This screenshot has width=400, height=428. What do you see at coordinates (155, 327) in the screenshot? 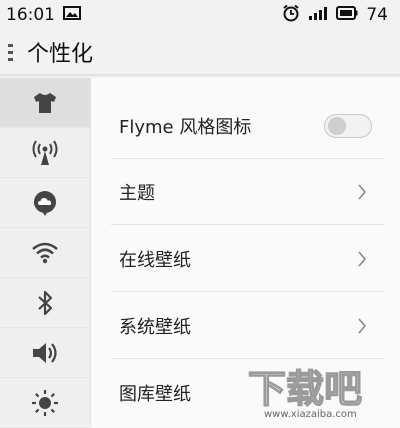
I see `setting-label: 系统壁纸` at bounding box center [155, 327].